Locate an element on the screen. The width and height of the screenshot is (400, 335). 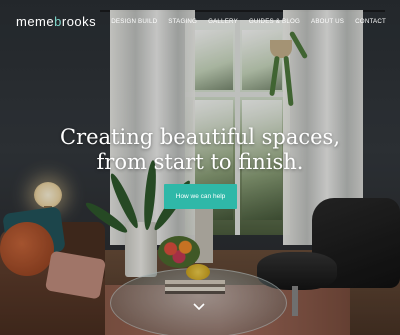
site-logo: memebrooks is located at coordinates (56, 21).